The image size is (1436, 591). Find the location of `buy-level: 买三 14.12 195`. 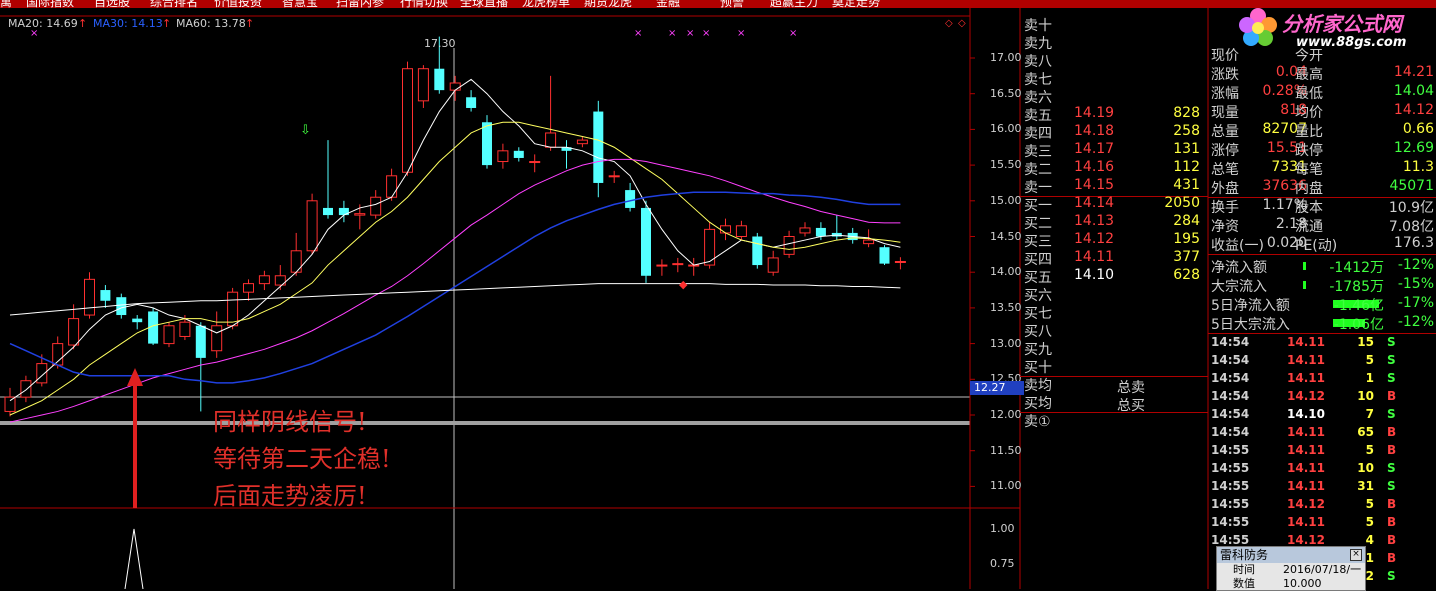

buy-level: 买三 14.12 195 is located at coordinates (1114, 240).